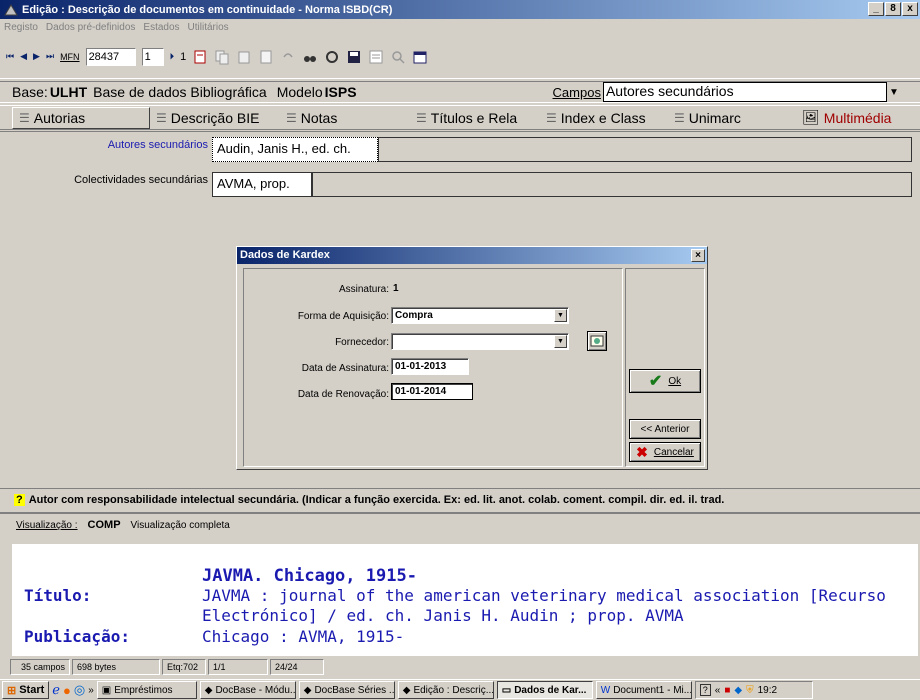  What do you see at coordinates (910, 9) in the screenshot?
I see `close-button: x` at bounding box center [910, 9].